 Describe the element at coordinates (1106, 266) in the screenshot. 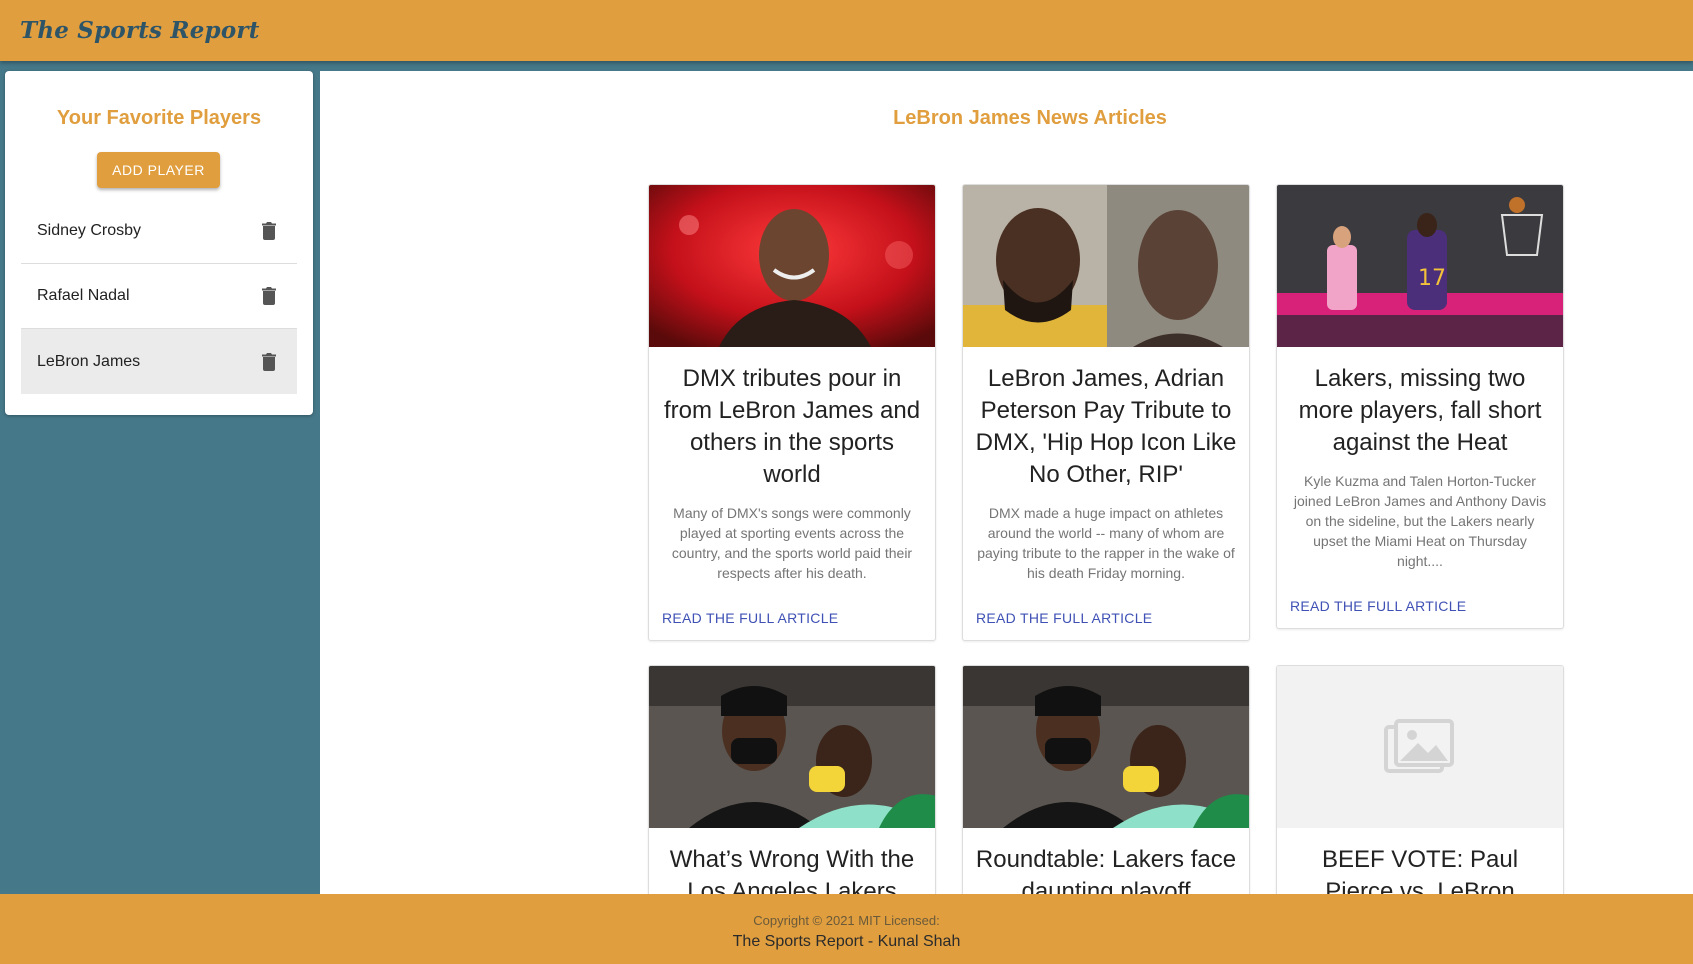

I see `article-image-lebron-dmx` at that location.